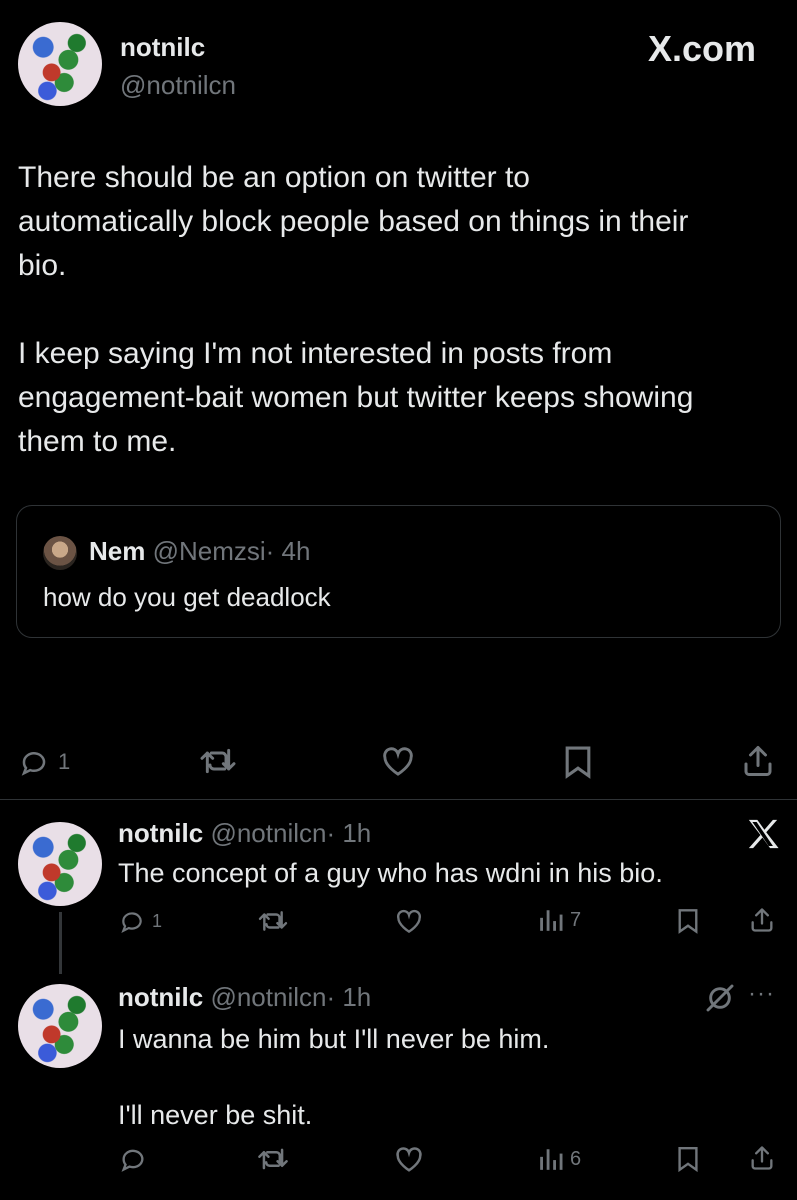 The image size is (797, 1200). What do you see at coordinates (761, 994) in the screenshot?
I see `more-icon: ···` at bounding box center [761, 994].